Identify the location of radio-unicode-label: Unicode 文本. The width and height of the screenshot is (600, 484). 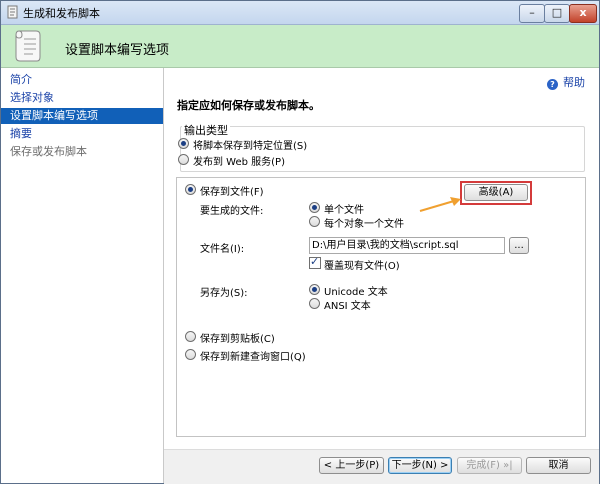
(356, 292).